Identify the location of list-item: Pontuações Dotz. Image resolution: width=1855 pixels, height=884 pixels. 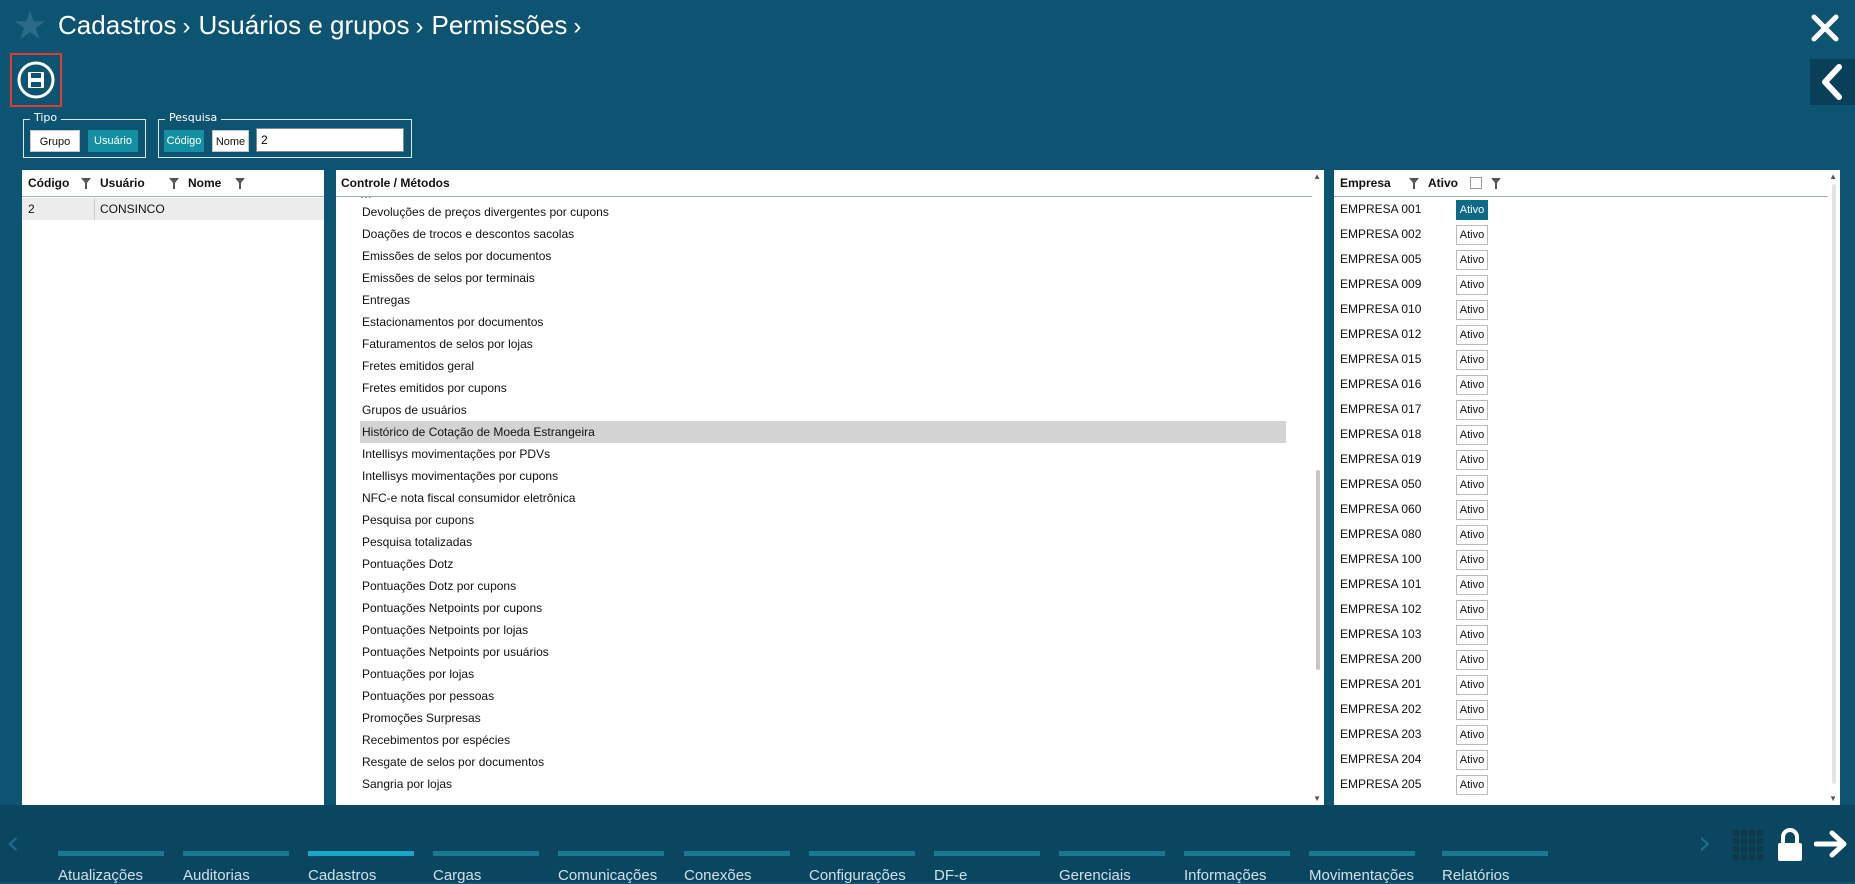
(406, 564).